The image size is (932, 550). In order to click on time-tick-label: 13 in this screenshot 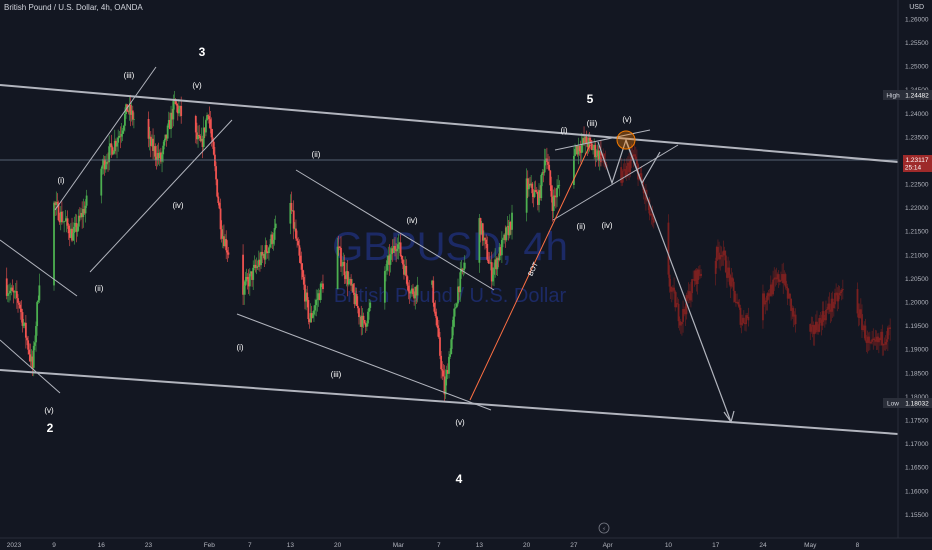, I will do `click(480, 545)`.